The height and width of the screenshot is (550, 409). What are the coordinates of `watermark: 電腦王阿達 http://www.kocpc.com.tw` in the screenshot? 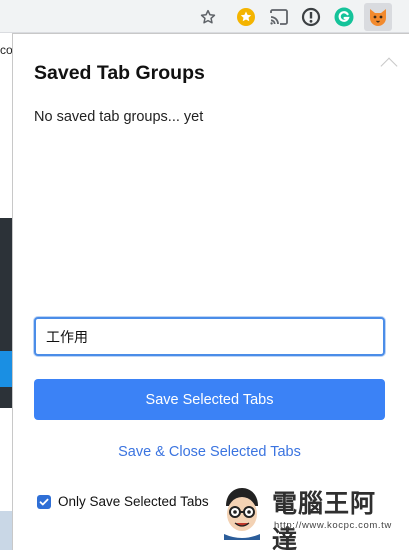 It's located at (308, 514).